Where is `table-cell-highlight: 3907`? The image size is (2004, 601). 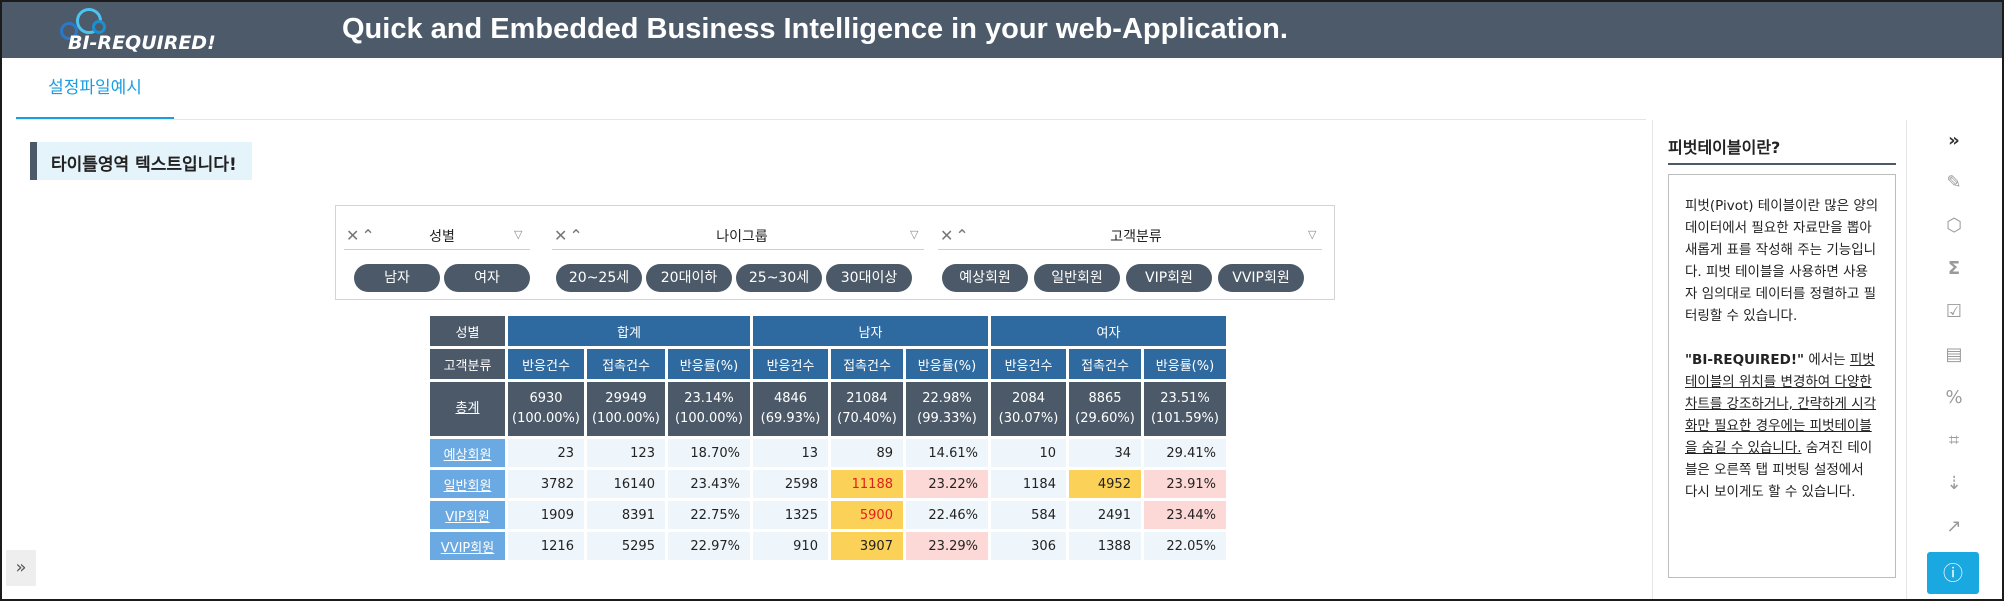 table-cell-highlight: 3907 is located at coordinates (866, 546).